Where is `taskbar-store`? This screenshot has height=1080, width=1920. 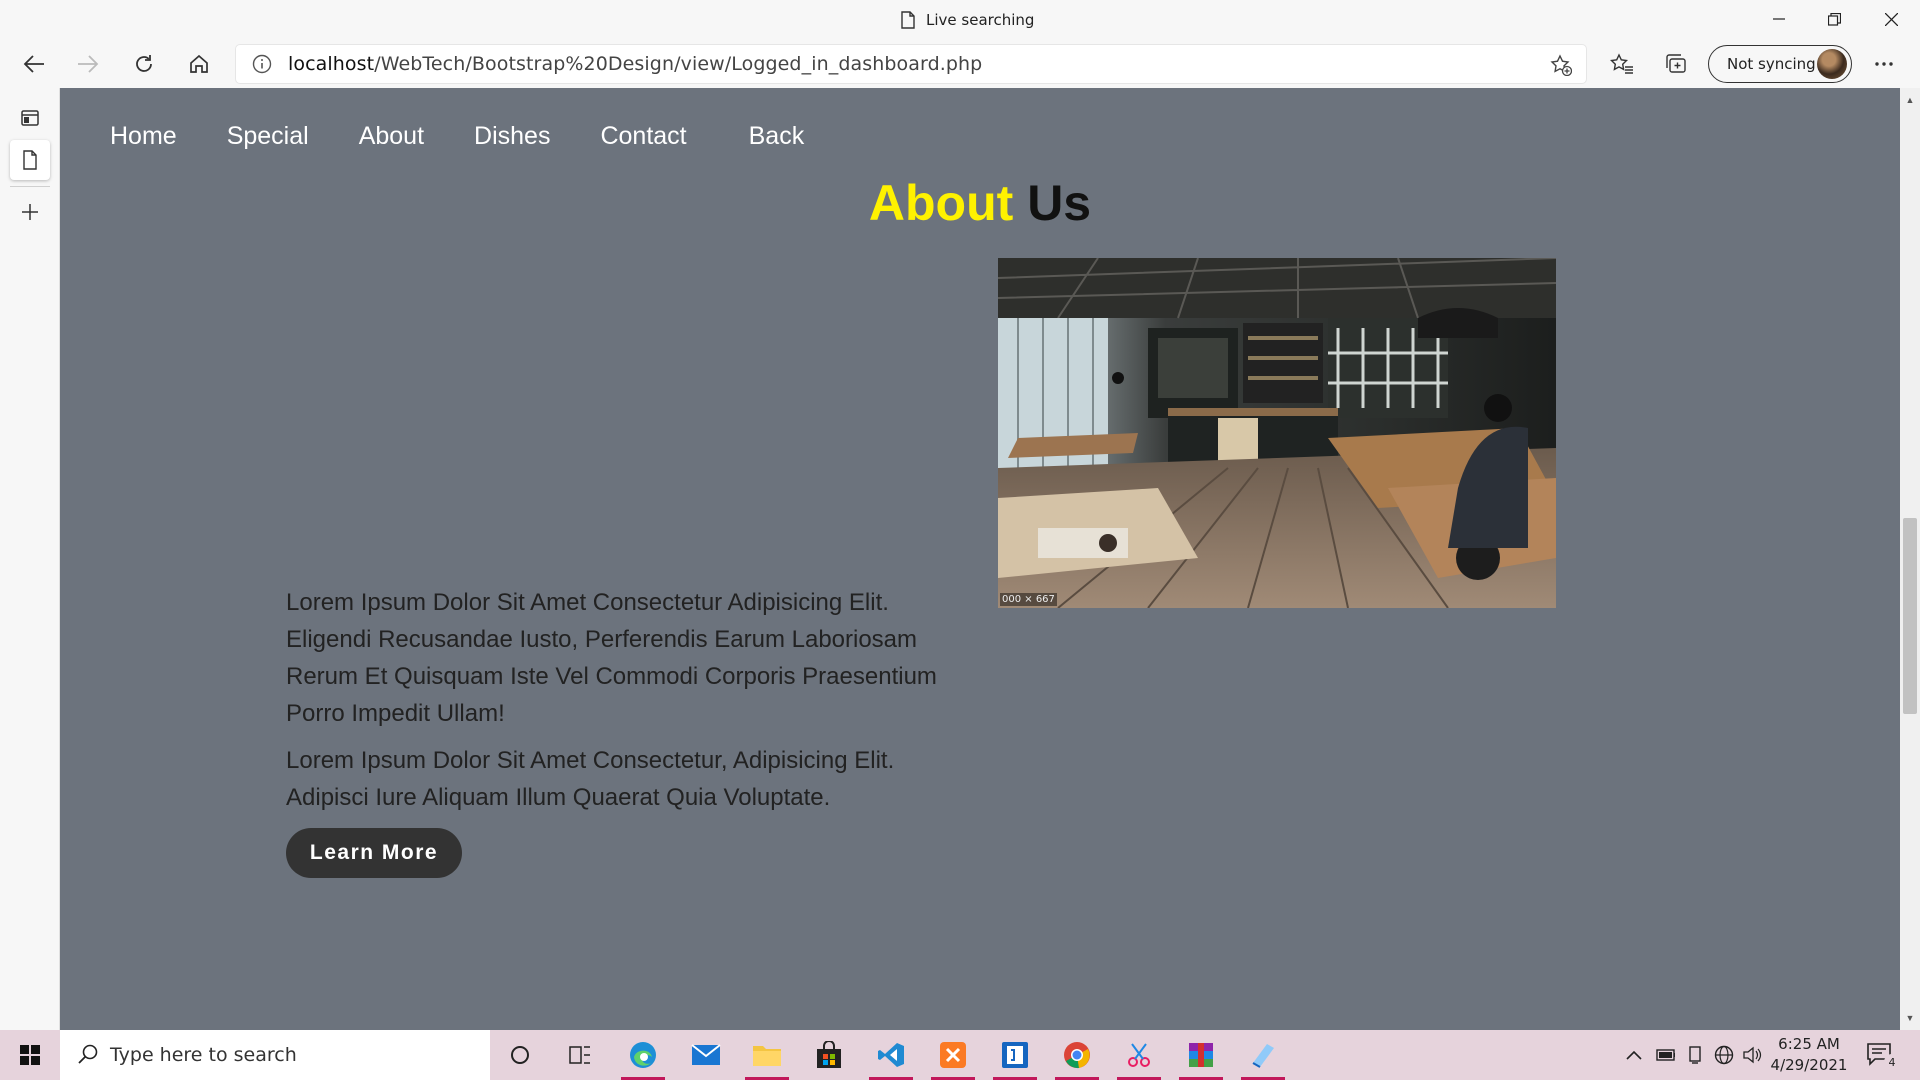
taskbar-store is located at coordinates (829, 1055).